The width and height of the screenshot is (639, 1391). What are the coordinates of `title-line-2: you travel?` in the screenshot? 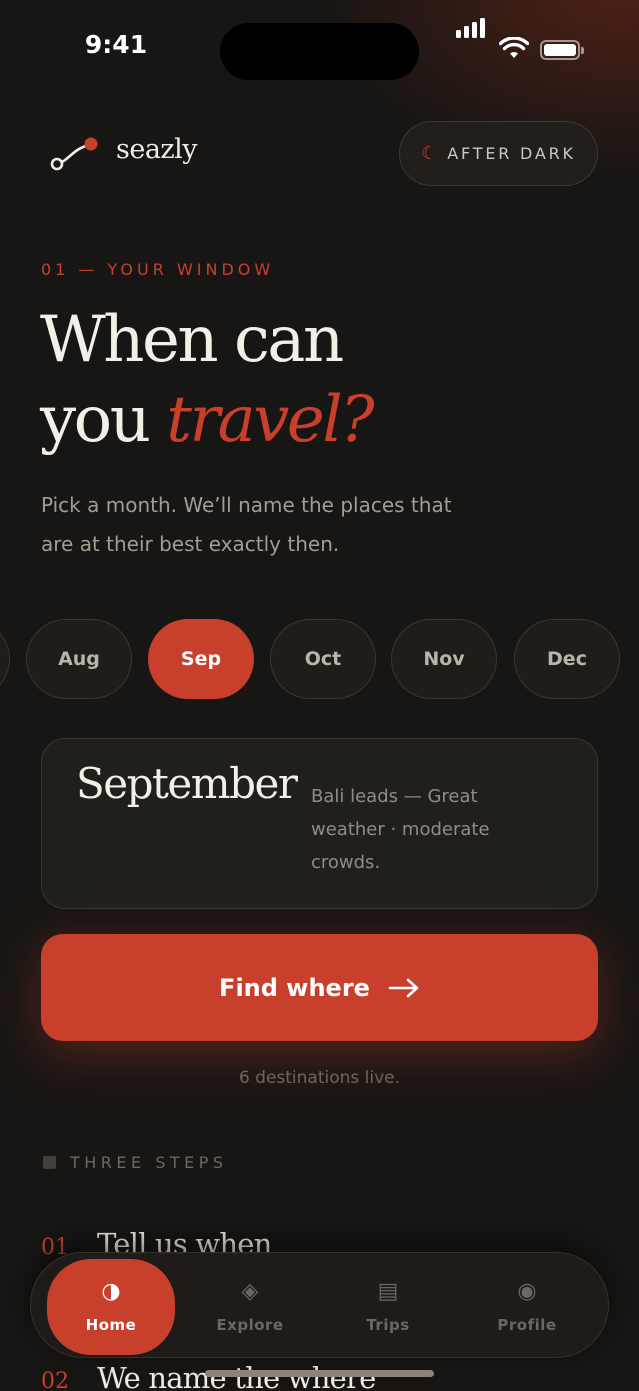 It's located at (207, 420).